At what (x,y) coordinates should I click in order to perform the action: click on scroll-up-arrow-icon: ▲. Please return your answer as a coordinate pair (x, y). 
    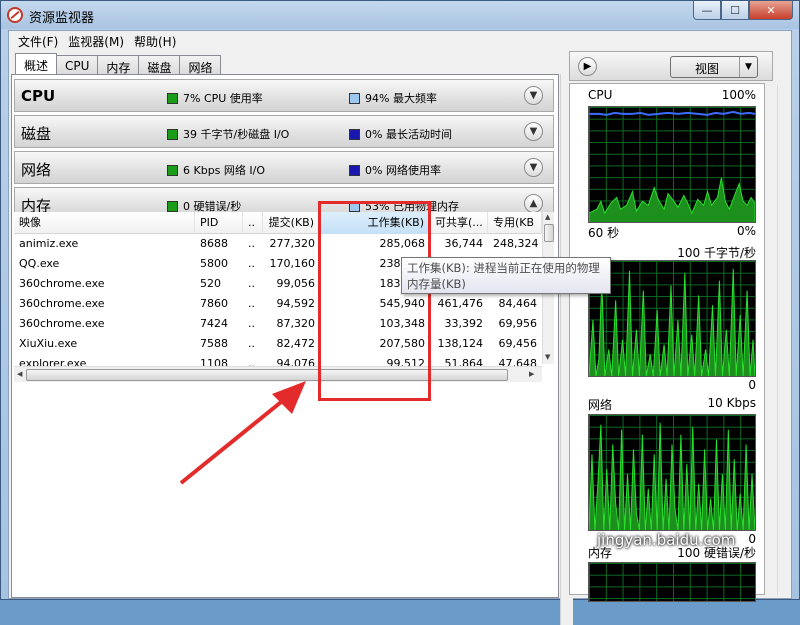
    Looking at the image, I should click on (547, 217).